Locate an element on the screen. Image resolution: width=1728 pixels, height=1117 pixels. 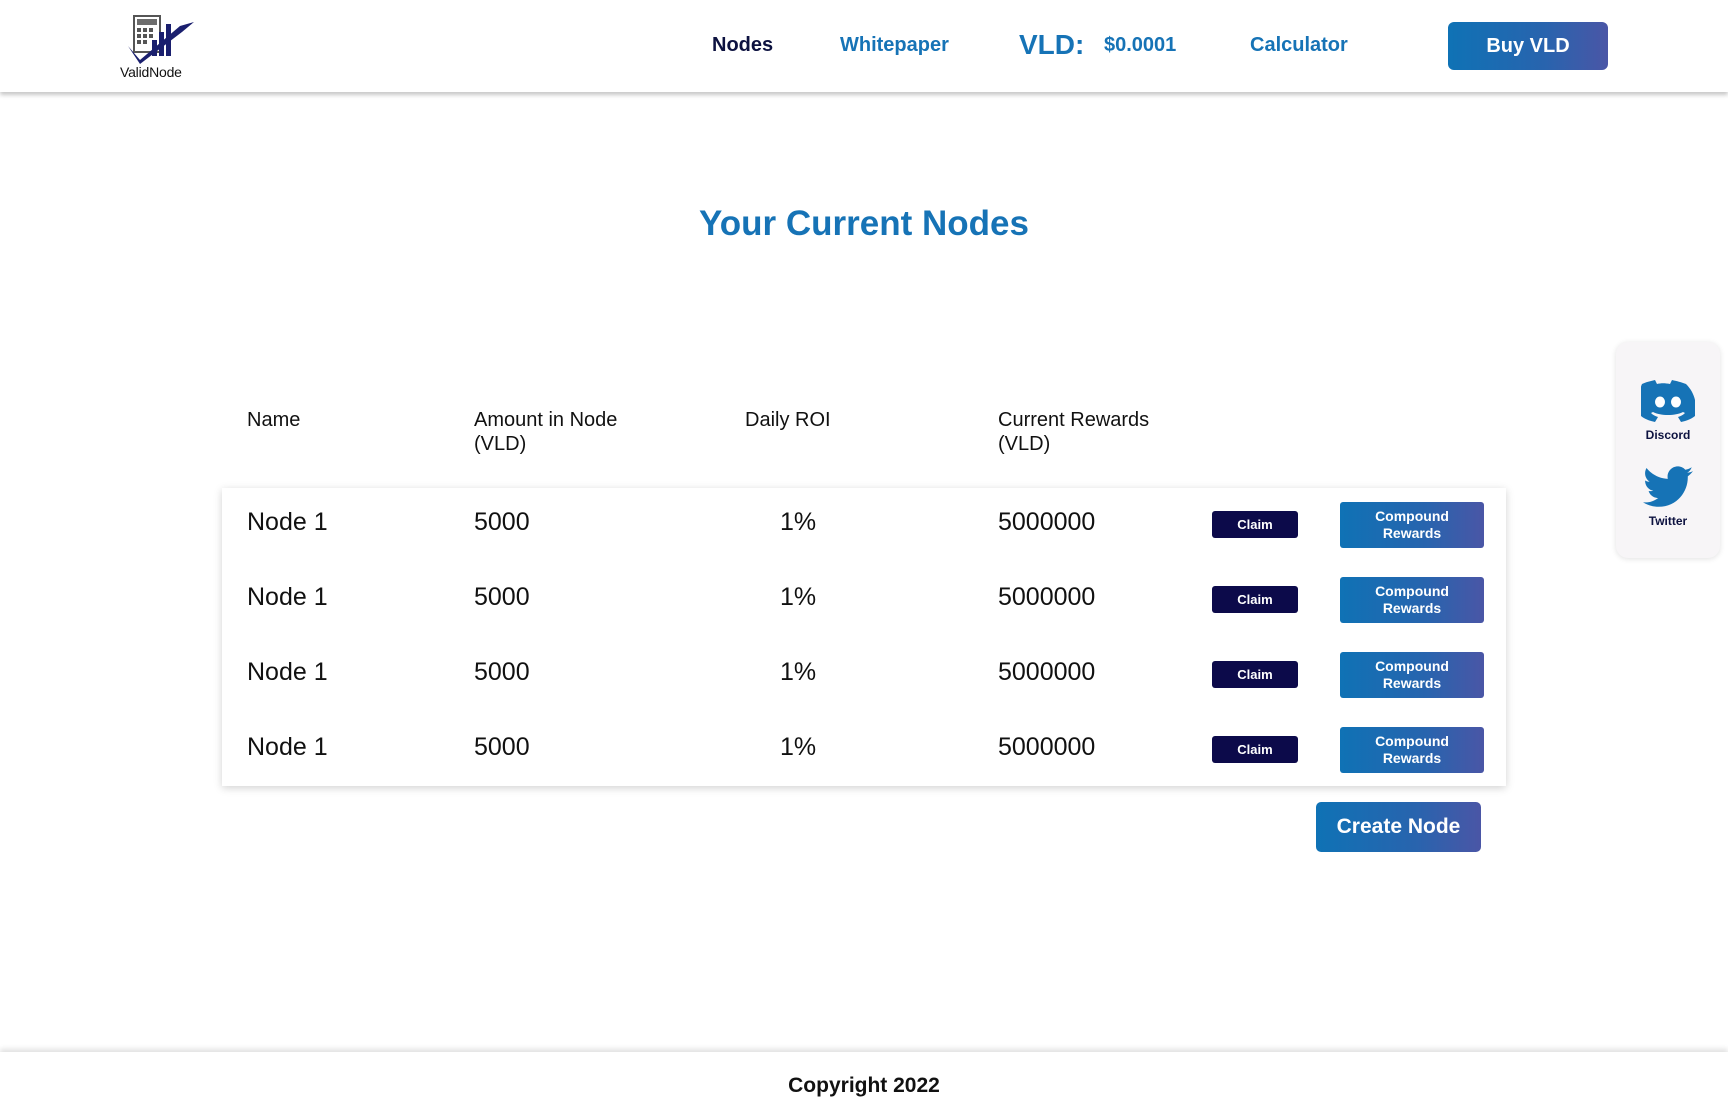
twitter-link: Twitter is located at coordinates (1668, 497).